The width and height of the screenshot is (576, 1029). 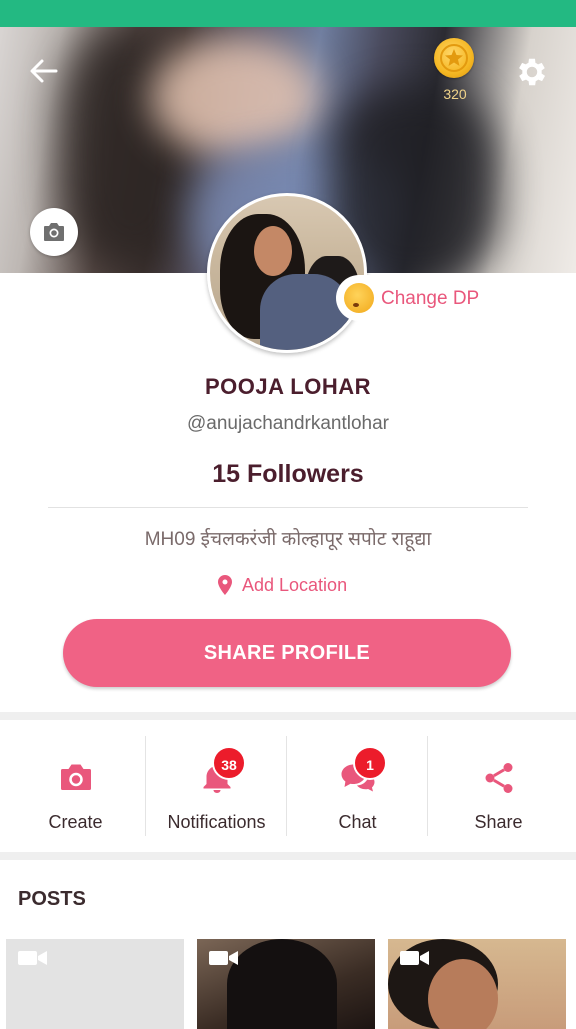 What do you see at coordinates (295, 585) in the screenshot?
I see `add-location-label: Add Location` at bounding box center [295, 585].